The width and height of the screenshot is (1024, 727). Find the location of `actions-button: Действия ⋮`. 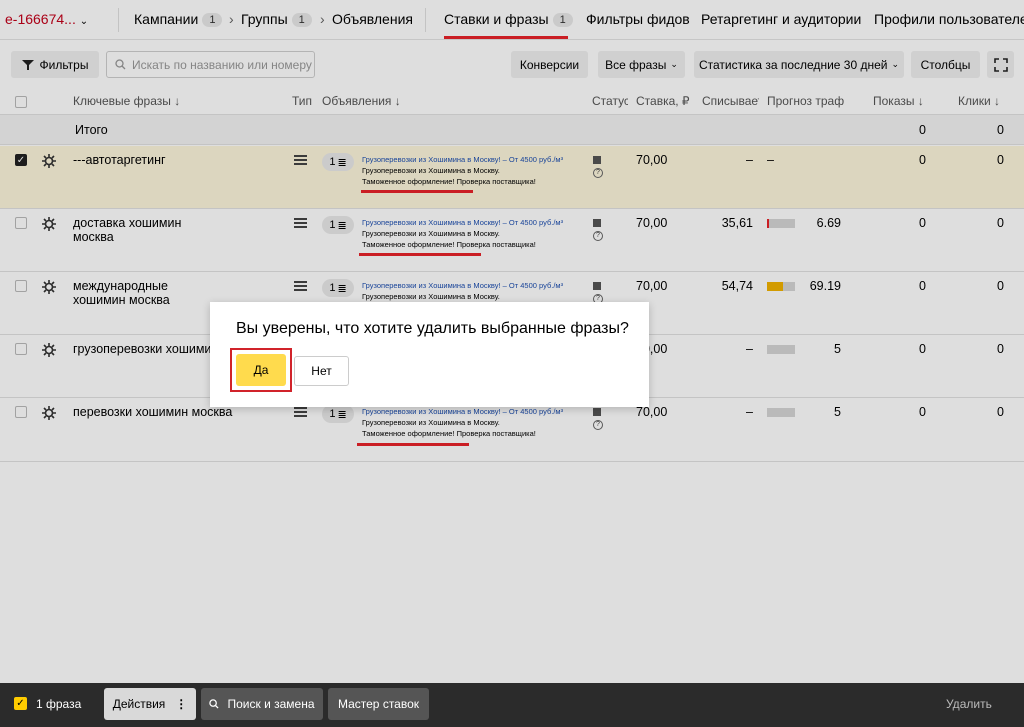

actions-button: Действия ⋮ is located at coordinates (150, 704).